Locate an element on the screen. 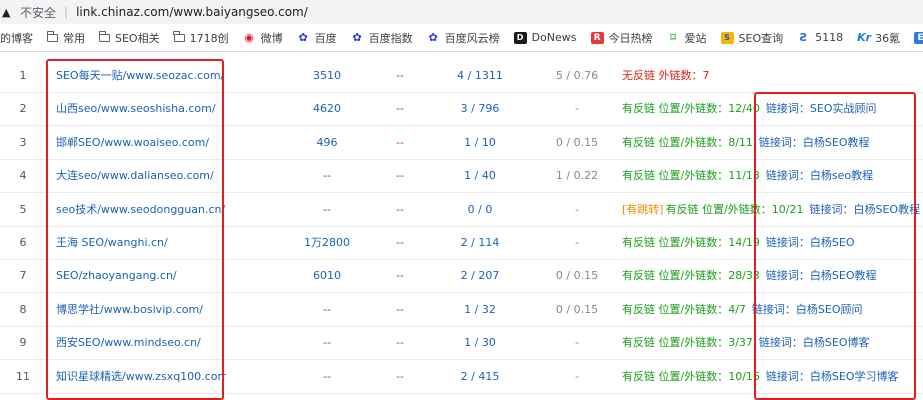  bookmark-label: 今日热榜 is located at coordinates (630, 38).